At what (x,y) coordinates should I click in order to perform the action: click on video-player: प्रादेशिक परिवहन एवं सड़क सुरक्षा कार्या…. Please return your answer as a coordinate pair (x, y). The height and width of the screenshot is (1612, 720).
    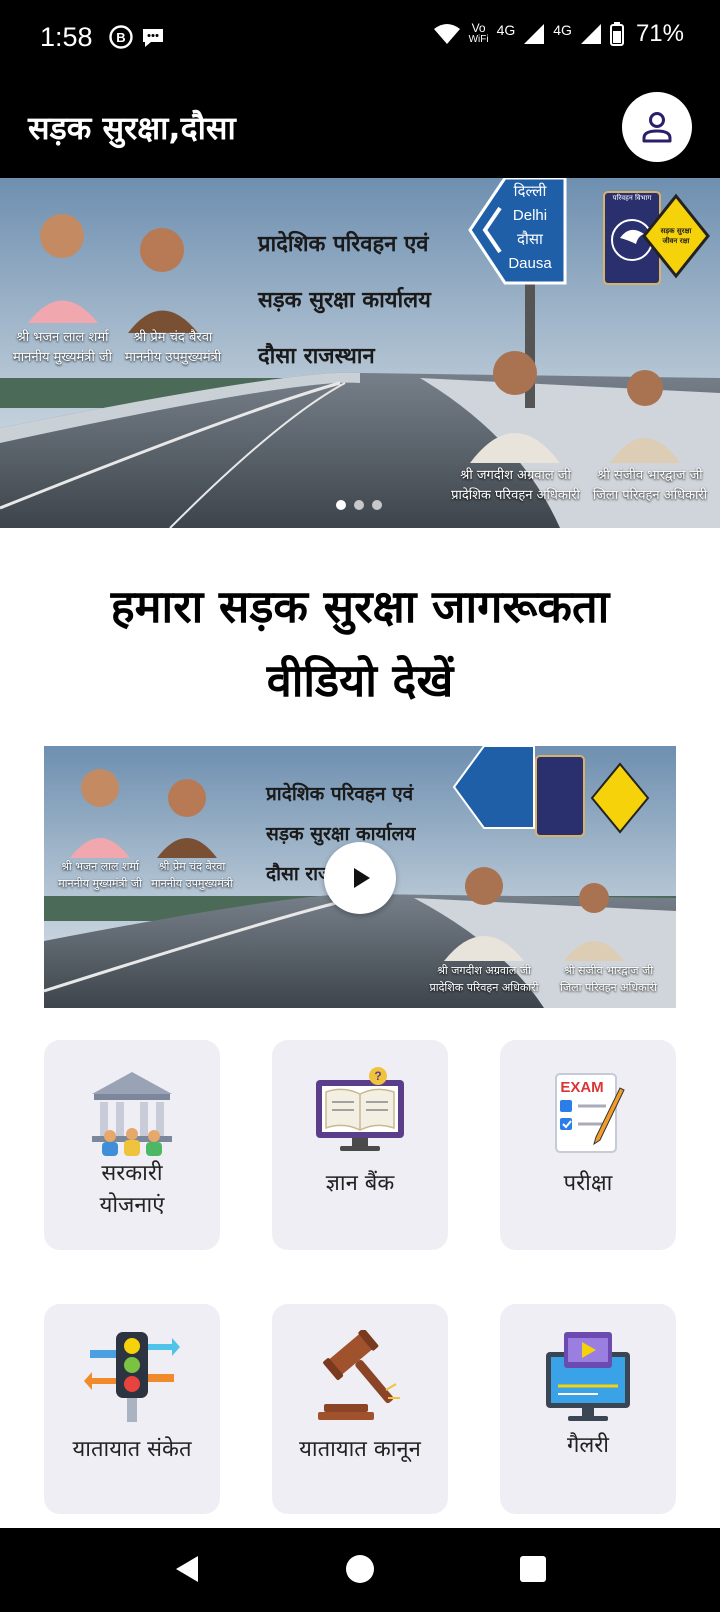
    Looking at the image, I should click on (360, 877).